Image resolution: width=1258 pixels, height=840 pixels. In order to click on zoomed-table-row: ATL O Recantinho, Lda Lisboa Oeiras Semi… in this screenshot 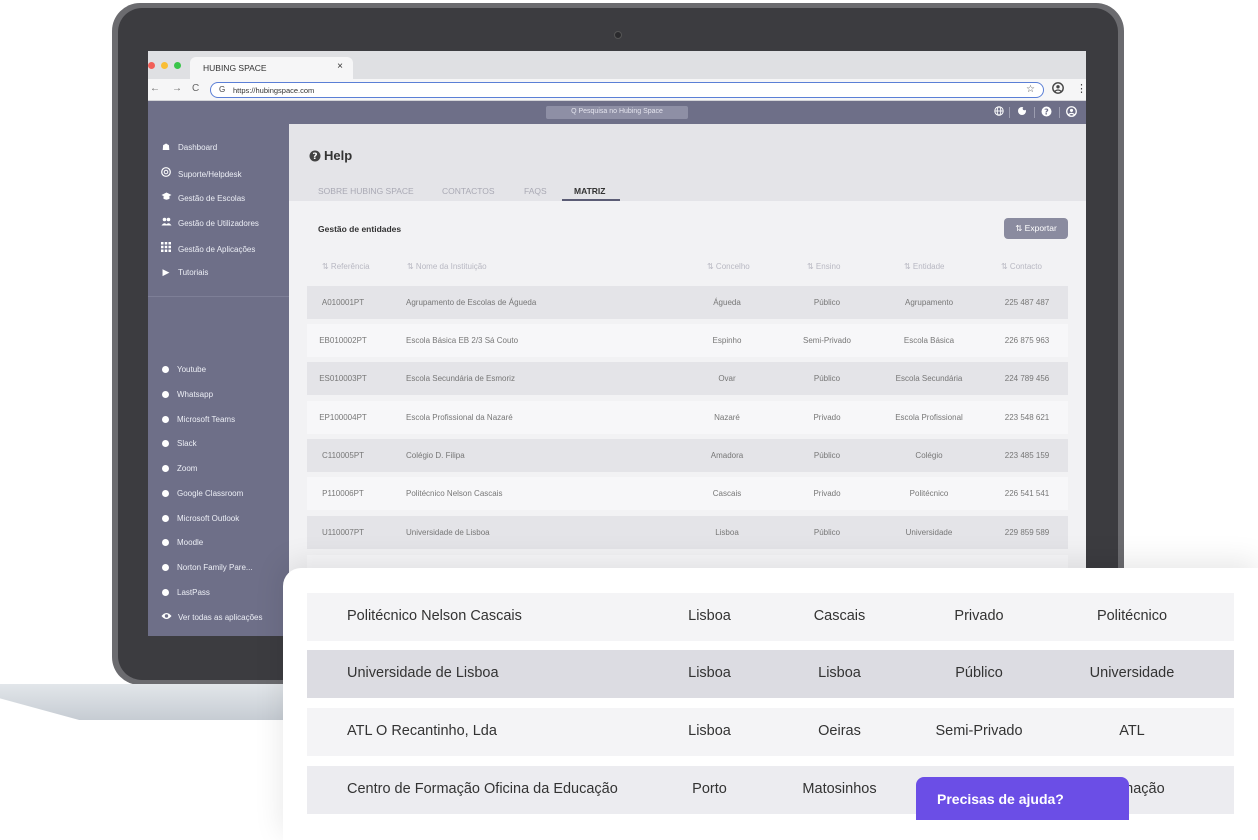, I will do `click(770, 732)`.